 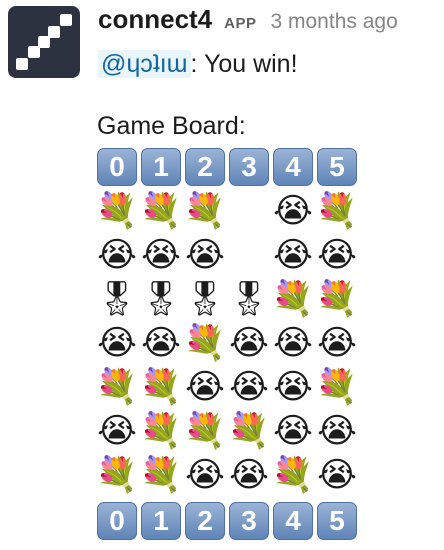 What do you see at coordinates (227, 521) in the screenshot?
I see `column-labels-bottom: 0 1 2 3 4 5` at bounding box center [227, 521].